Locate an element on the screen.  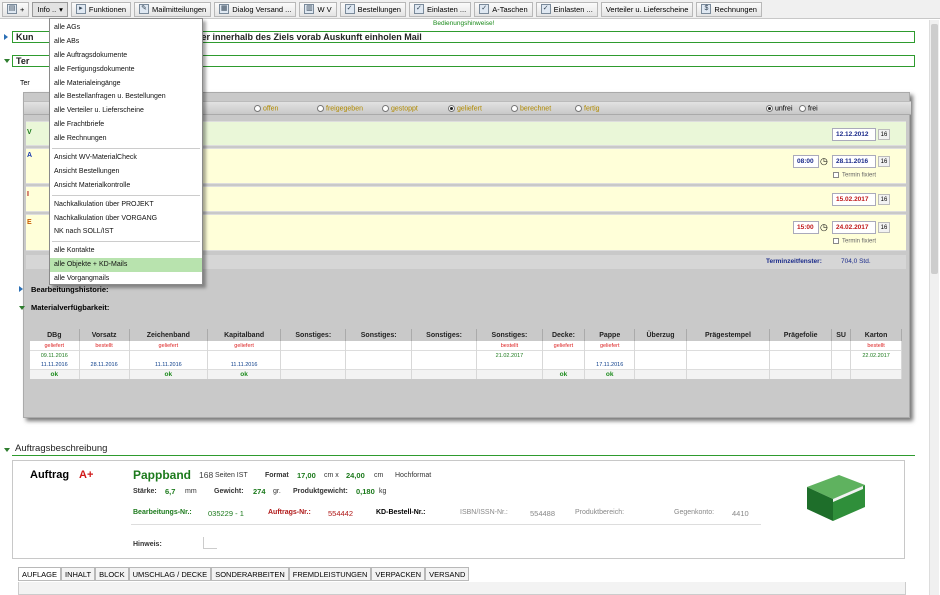
auftragsbeschreibung-bar: Auftragsbeschreibung is located at coordinates (463, 449).